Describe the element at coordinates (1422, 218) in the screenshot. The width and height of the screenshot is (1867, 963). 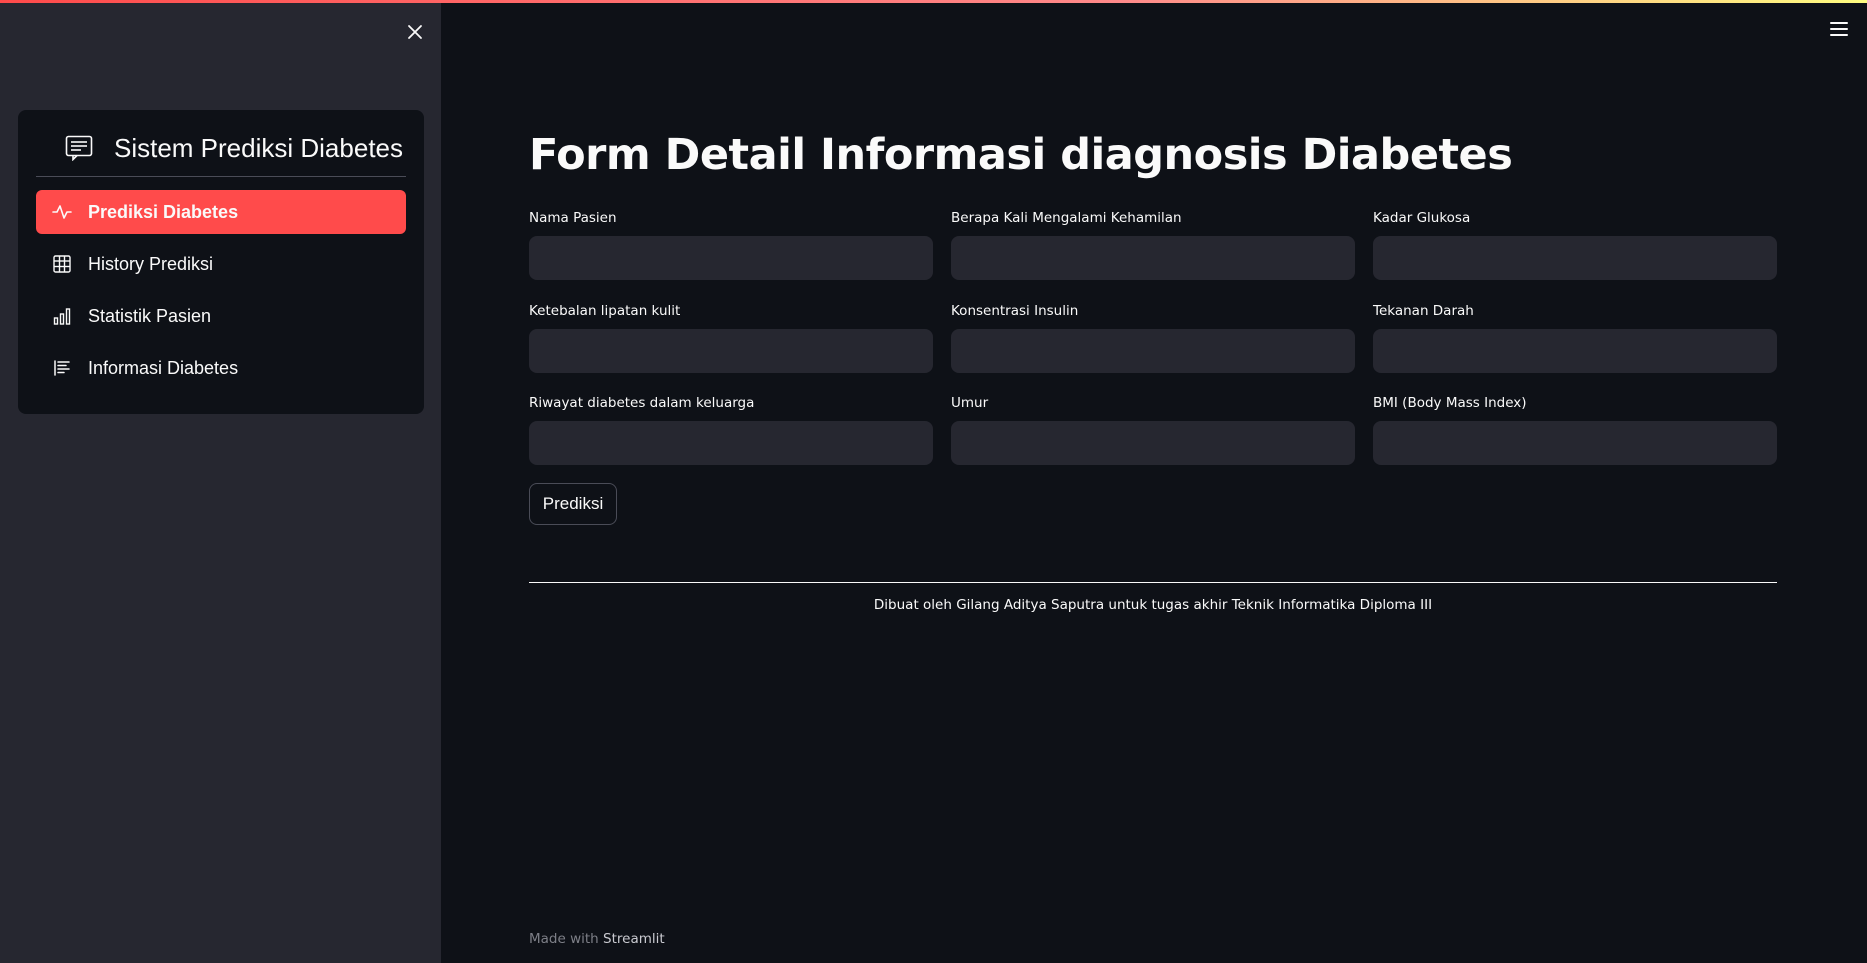
I see `glukosa-label: Kadar Glukosa` at that location.